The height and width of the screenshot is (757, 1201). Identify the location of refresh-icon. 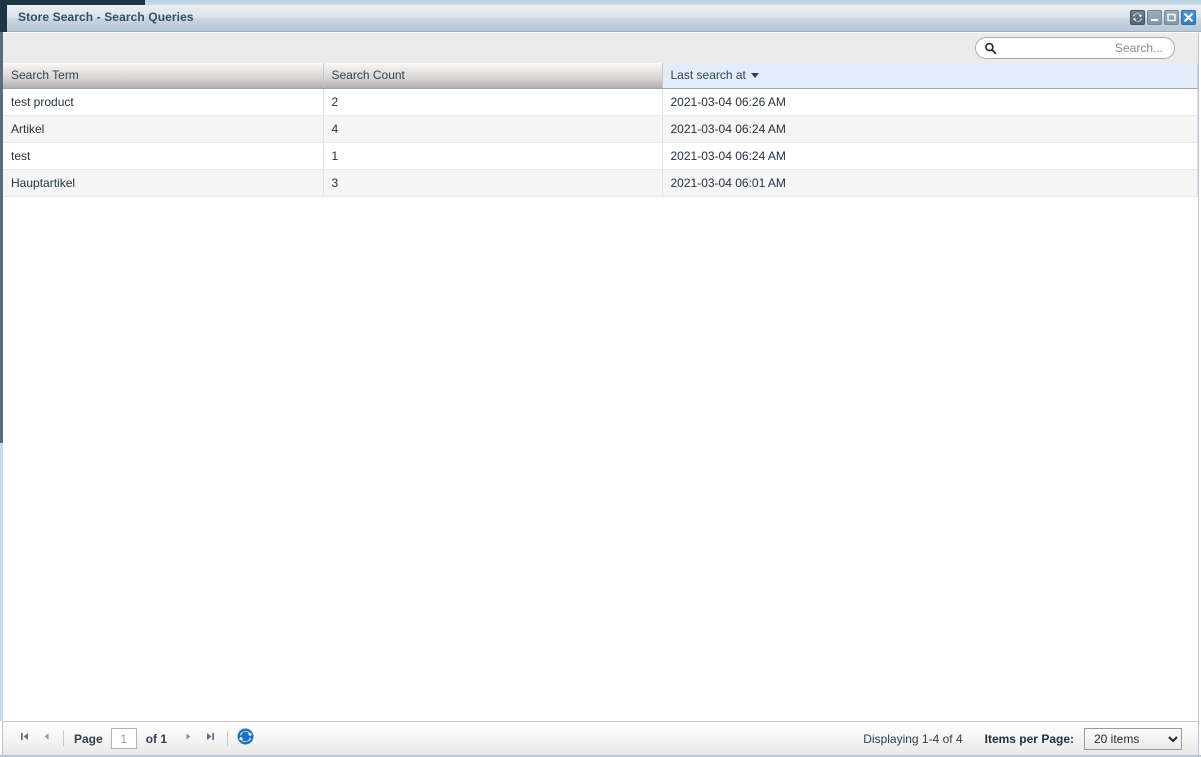
(245, 739).